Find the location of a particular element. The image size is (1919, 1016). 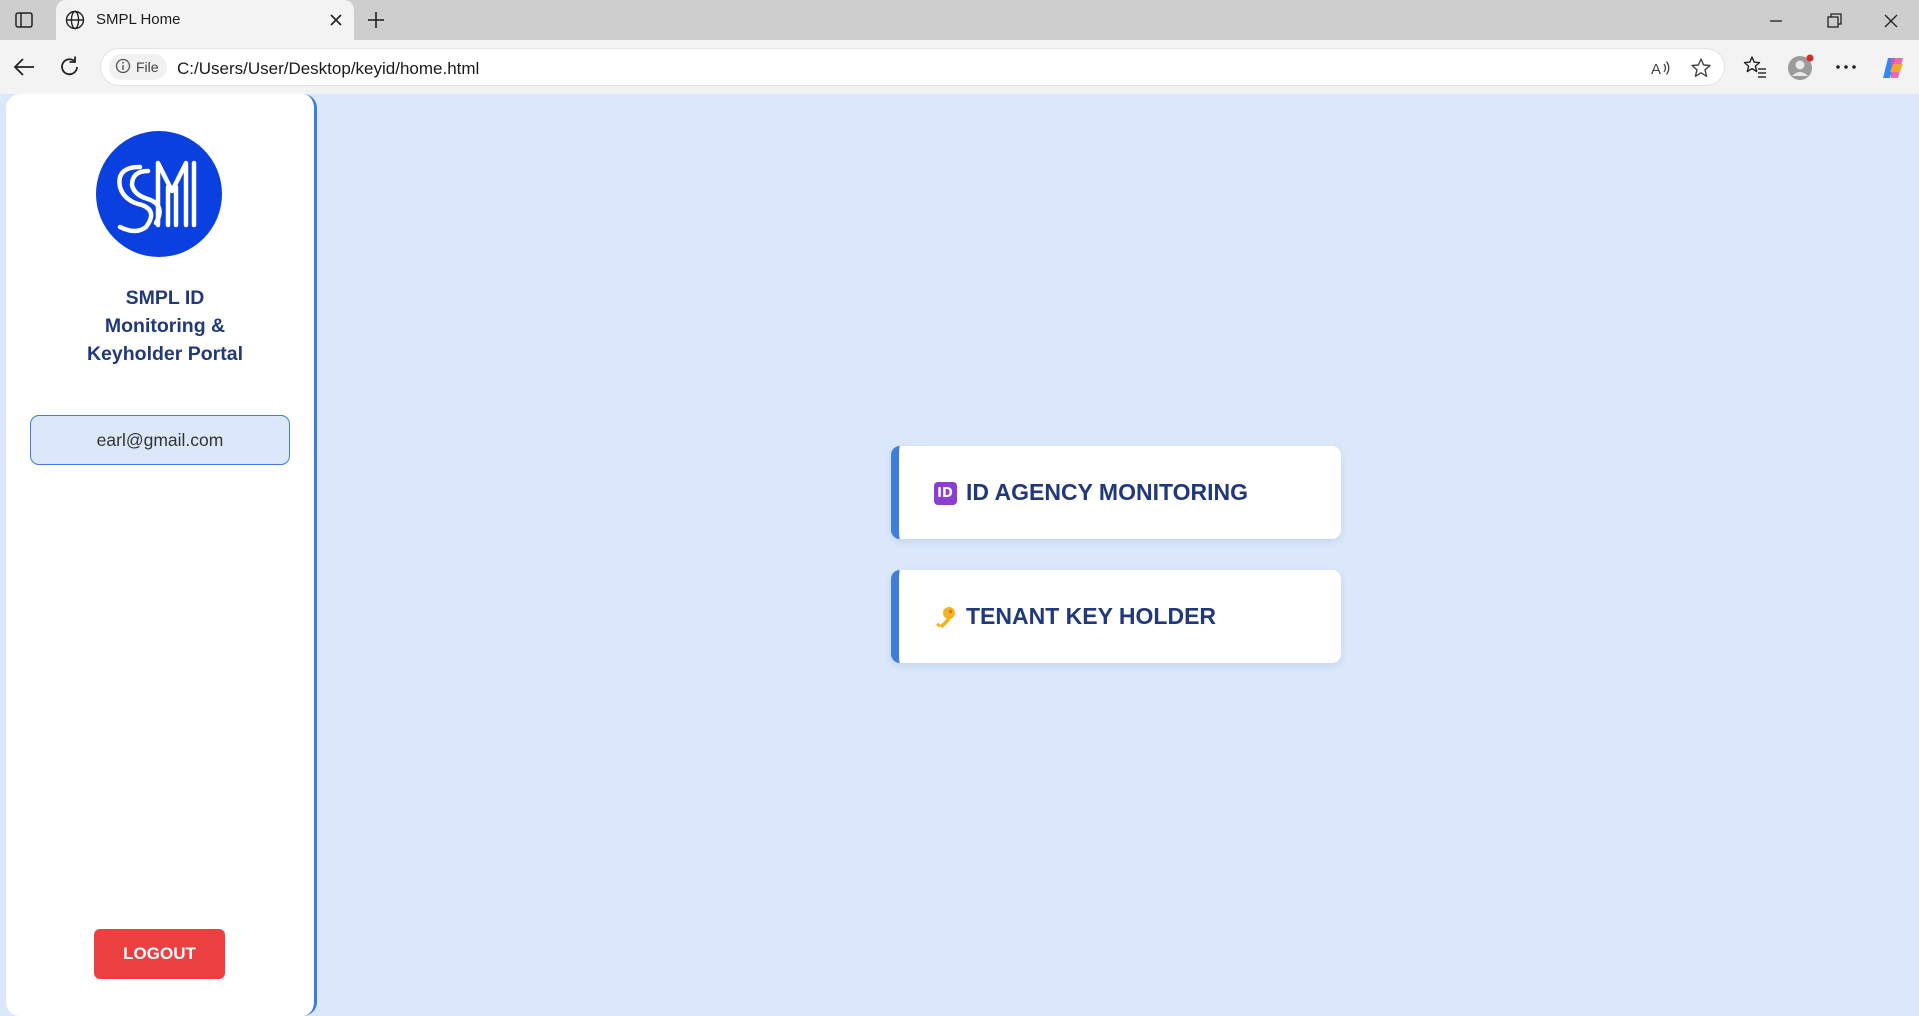

more-options-icon is located at coordinates (1846, 67).